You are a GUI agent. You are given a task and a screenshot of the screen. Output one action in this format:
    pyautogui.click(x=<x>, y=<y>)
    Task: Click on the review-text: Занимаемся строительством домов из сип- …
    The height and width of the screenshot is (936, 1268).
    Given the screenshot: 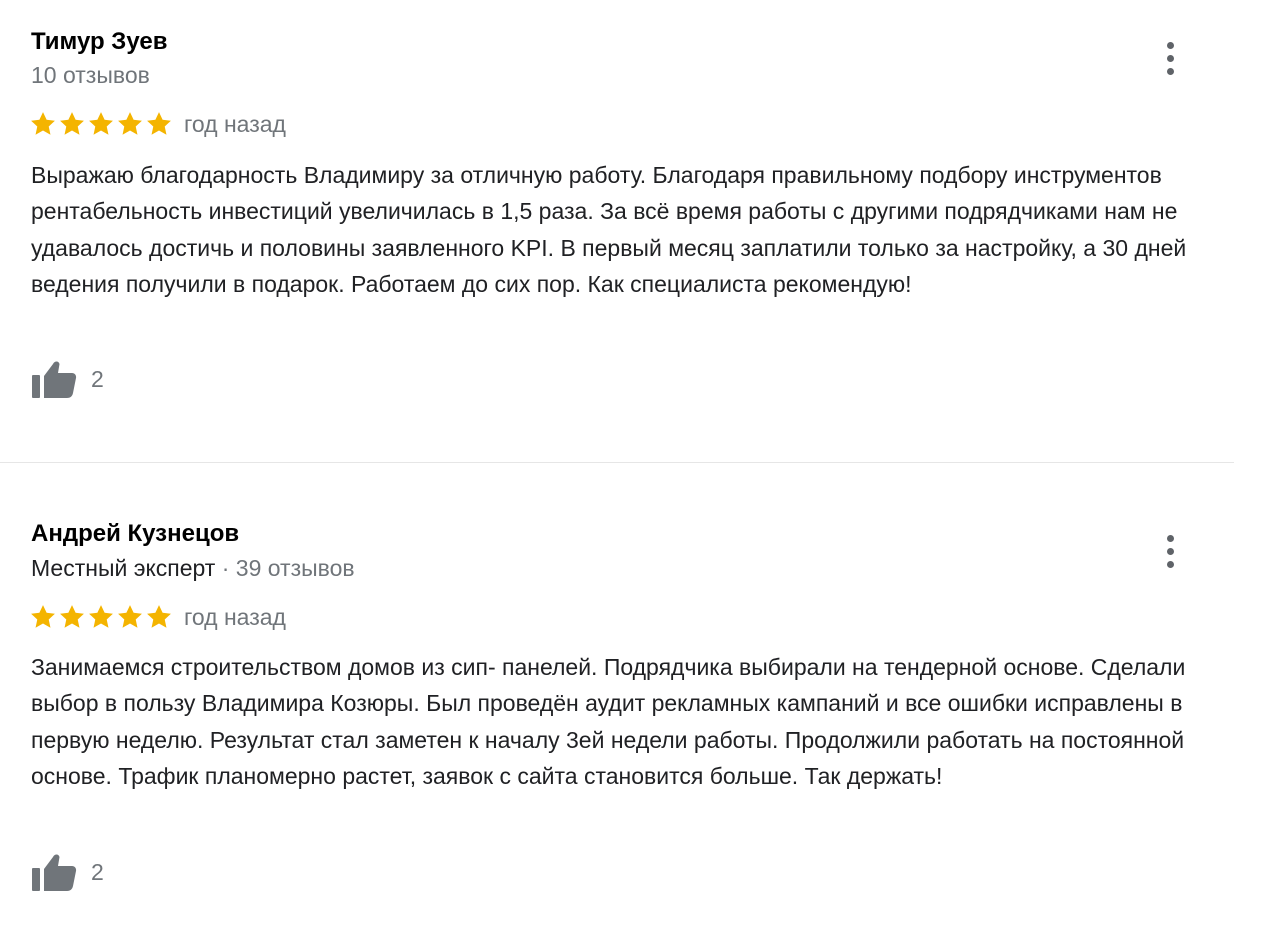 What is the action you would take?
    pyautogui.click(x=608, y=722)
    